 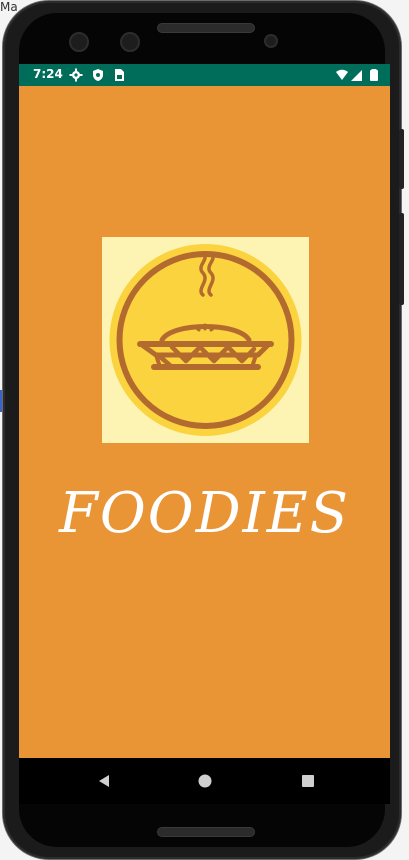 I want to click on cellular-signal-icon, so click(x=356, y=75).